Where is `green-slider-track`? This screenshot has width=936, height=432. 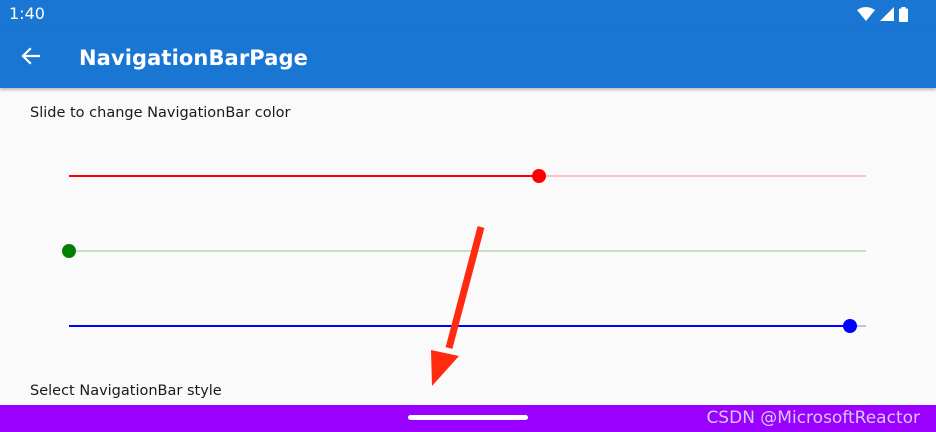
green-slider-track is located at coordinates (467, 251).